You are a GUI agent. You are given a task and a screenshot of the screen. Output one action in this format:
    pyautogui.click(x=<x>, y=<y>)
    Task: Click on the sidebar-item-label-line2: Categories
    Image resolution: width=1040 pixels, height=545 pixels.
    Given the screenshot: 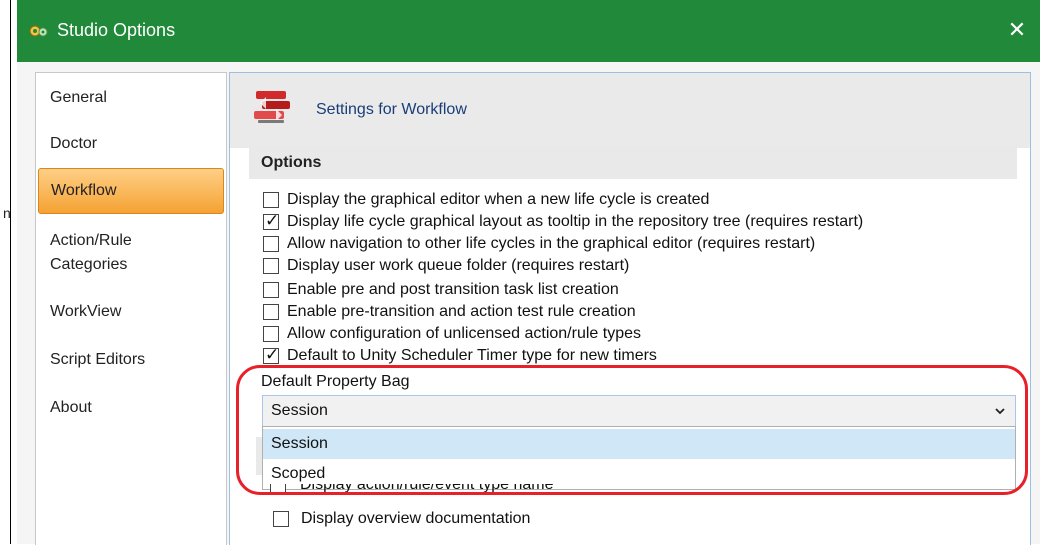 What is the action you would take?
    pyautogui.click(x=89, y=264)
    